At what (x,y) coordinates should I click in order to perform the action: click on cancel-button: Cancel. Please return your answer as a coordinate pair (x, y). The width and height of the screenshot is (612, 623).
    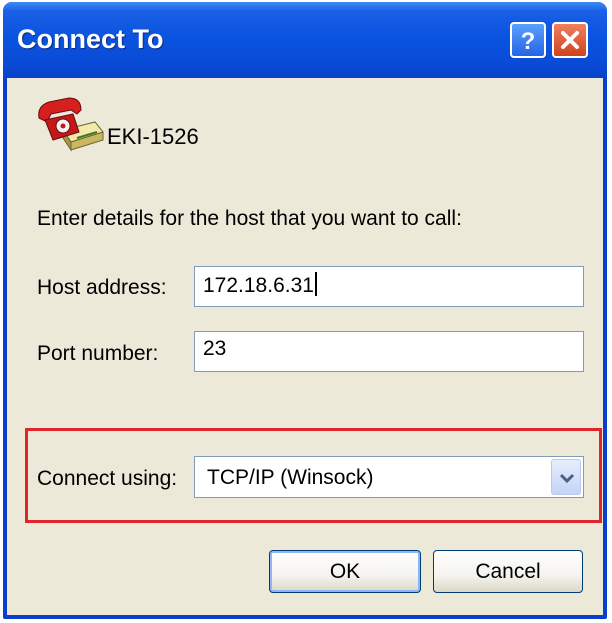
    Looking at the image, I should click on (508, 571).